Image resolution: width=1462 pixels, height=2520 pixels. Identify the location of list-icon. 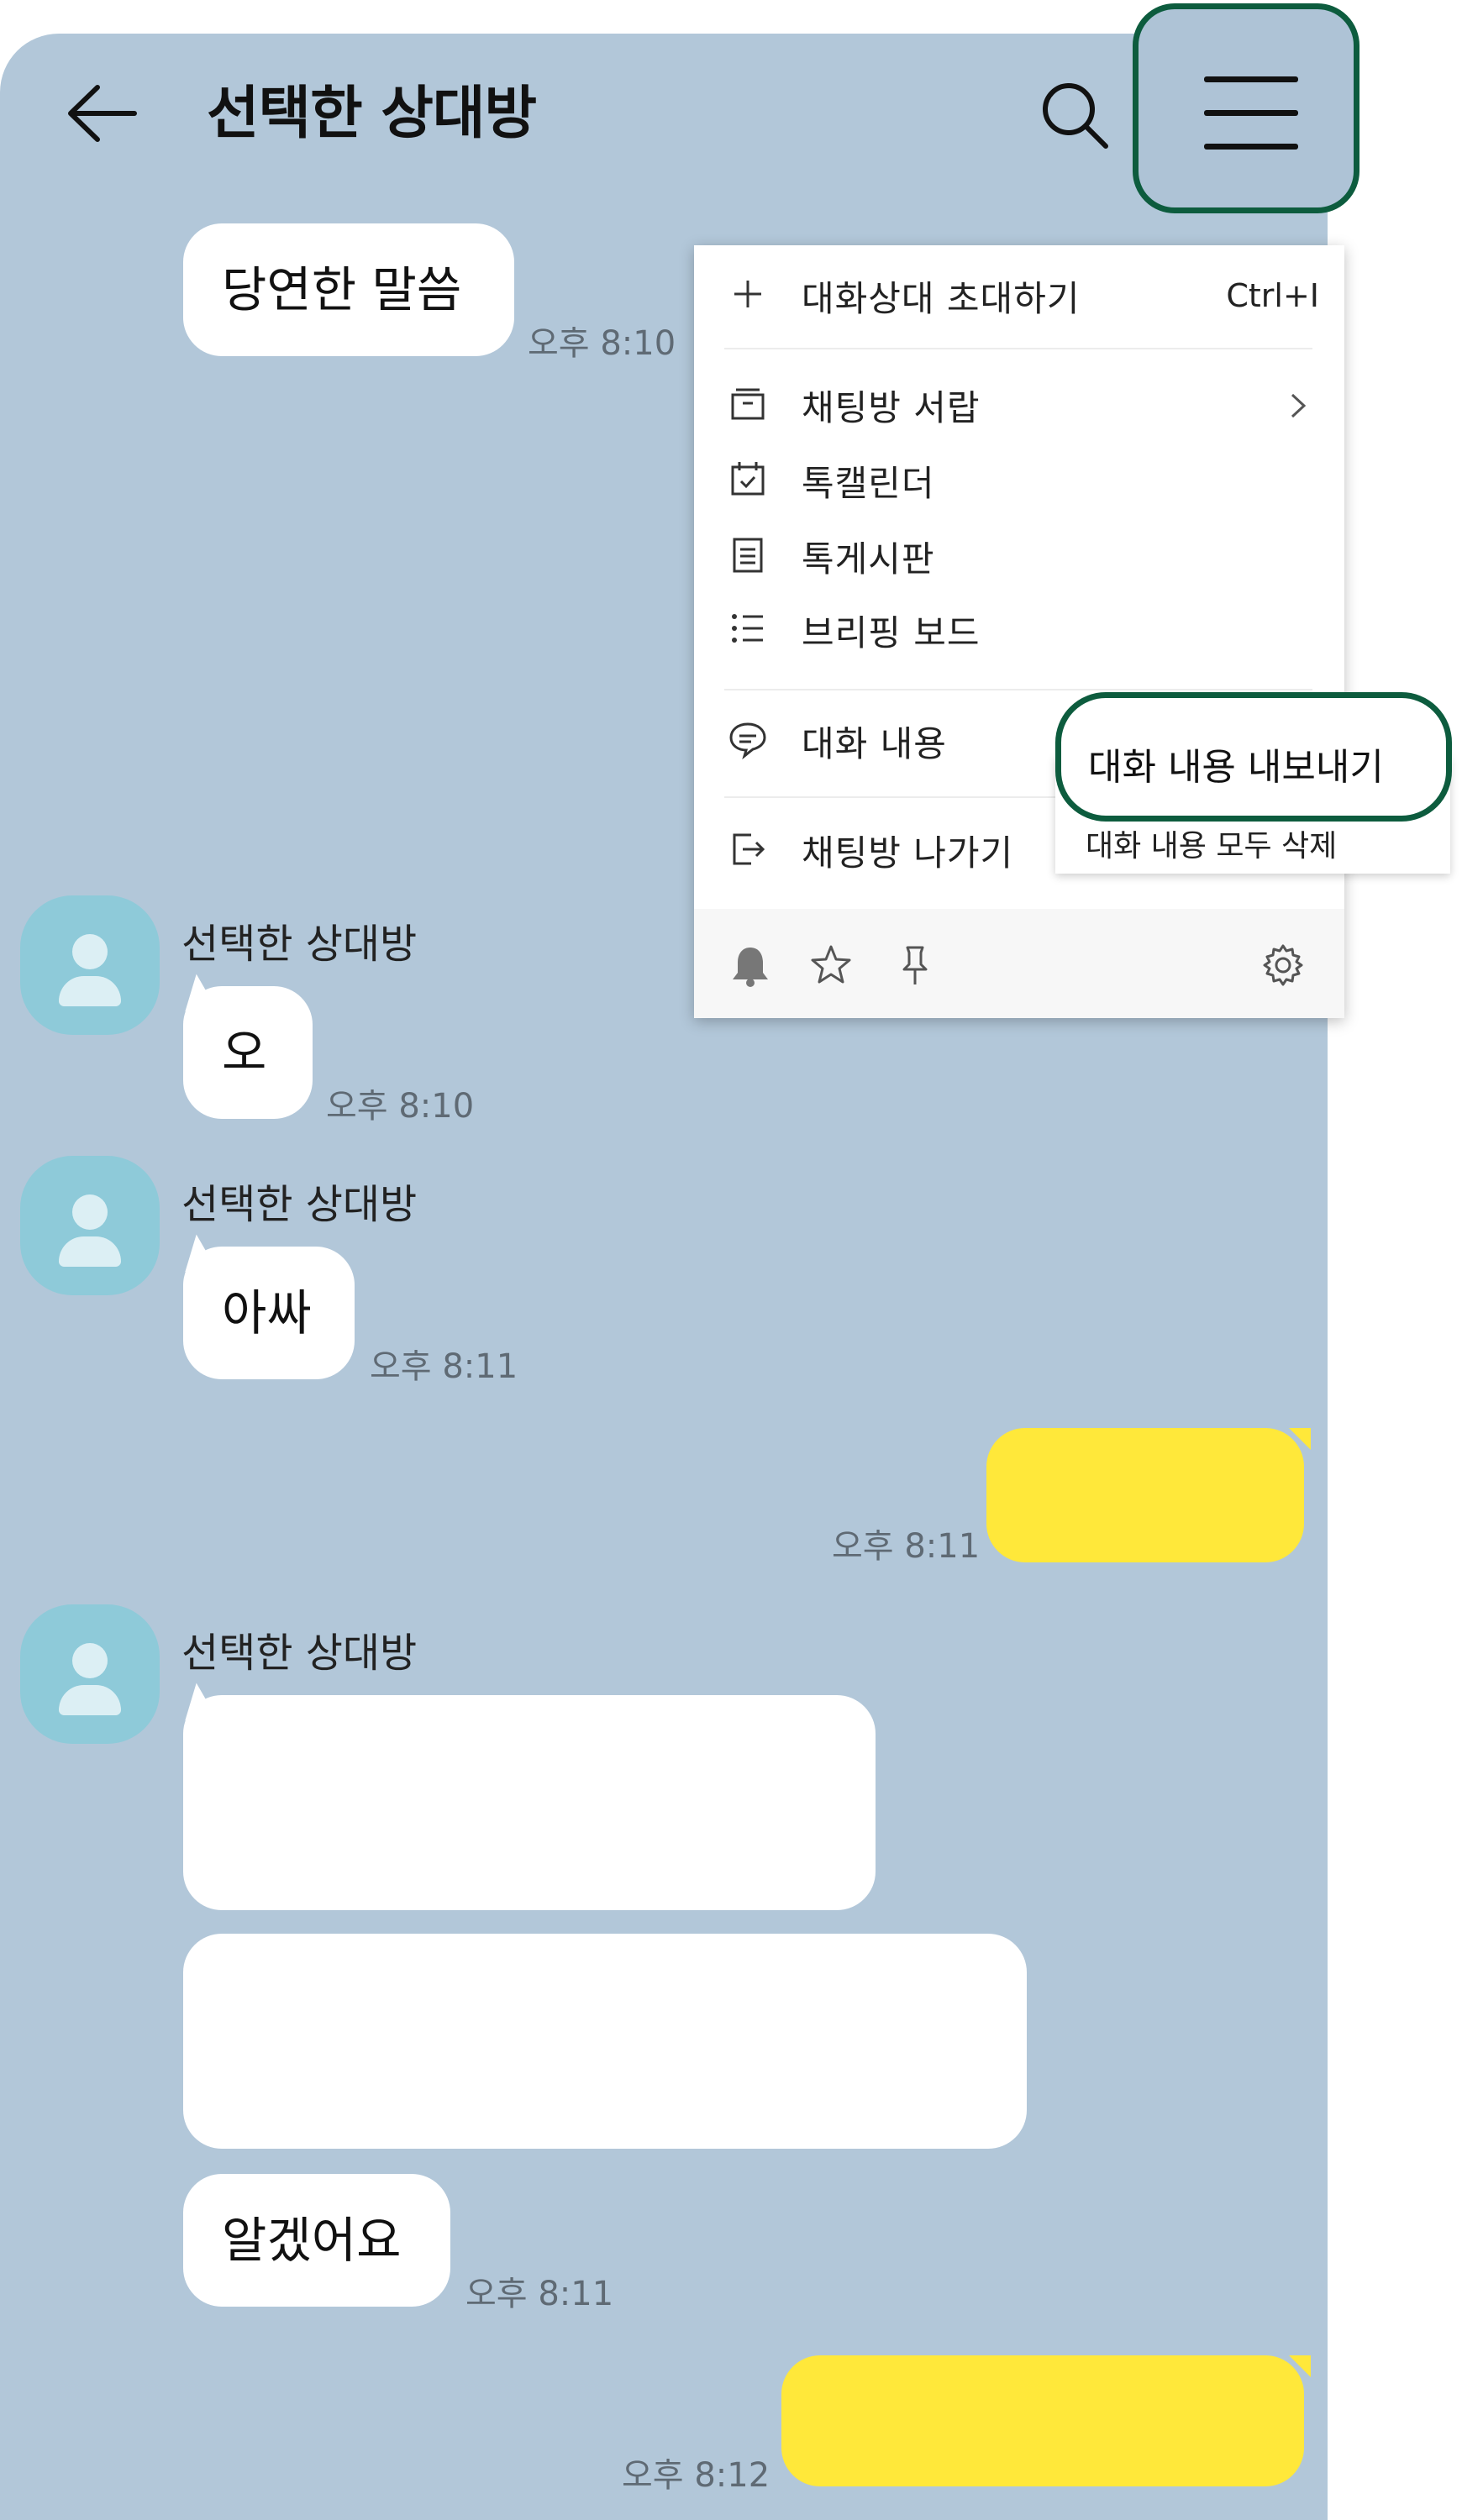
(747, 628).